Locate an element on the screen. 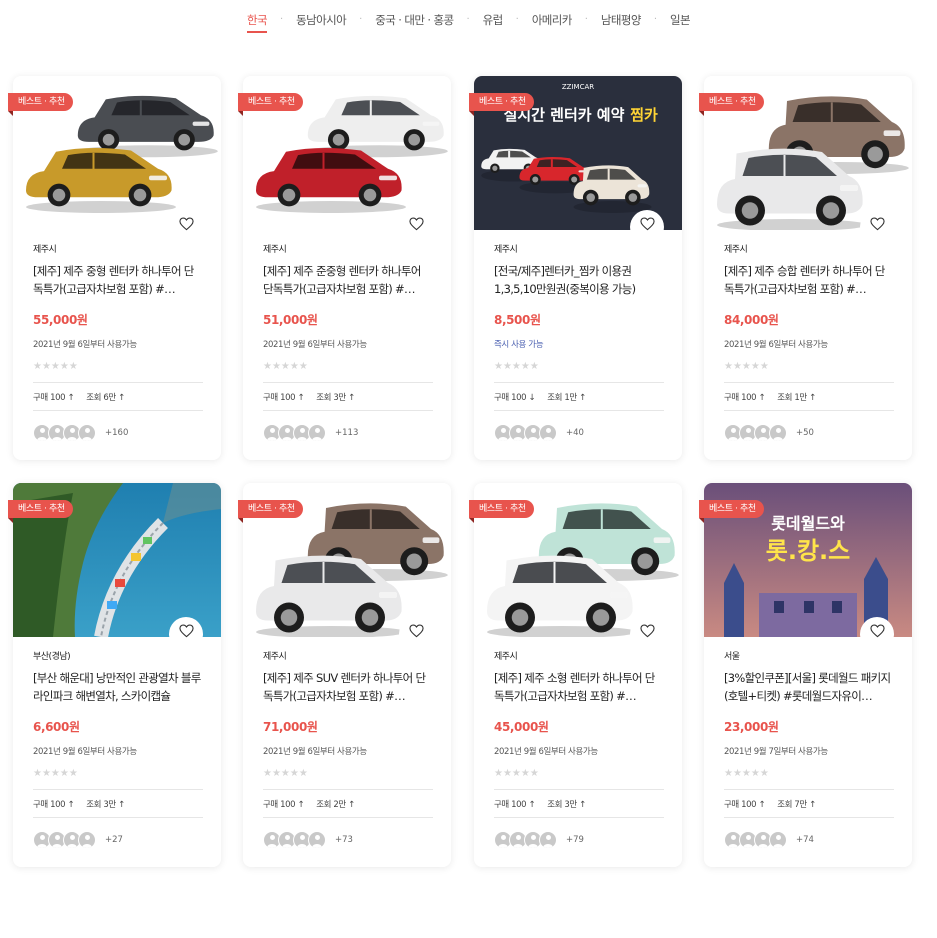 This screenshot has height=938, width=937. product-location: 서울 is located at coordinates (732, 657).